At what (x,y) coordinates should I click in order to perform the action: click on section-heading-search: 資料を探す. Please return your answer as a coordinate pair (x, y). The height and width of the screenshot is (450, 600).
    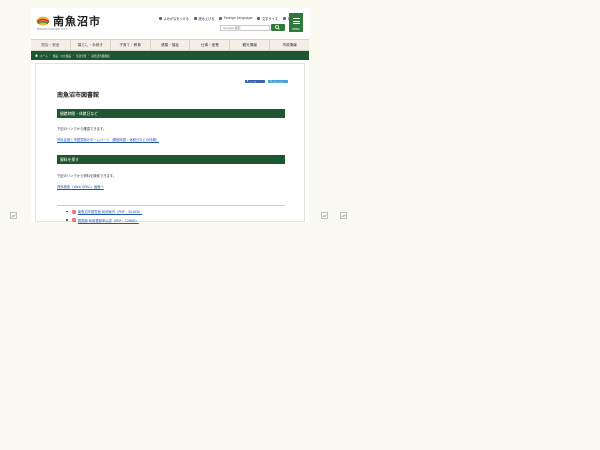
    Looking at the image, I should click on (171, 159).